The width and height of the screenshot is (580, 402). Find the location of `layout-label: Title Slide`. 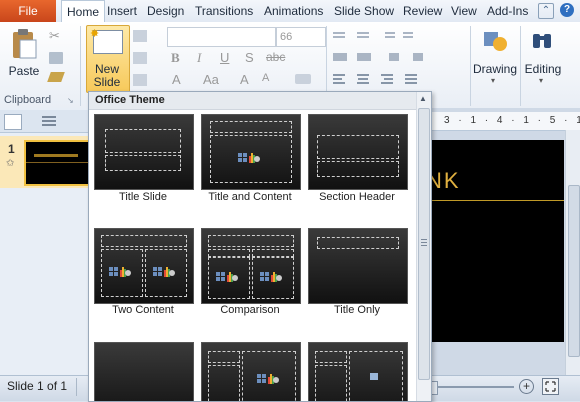

layout-label: Title Slide is located at coordinates (143, 197).